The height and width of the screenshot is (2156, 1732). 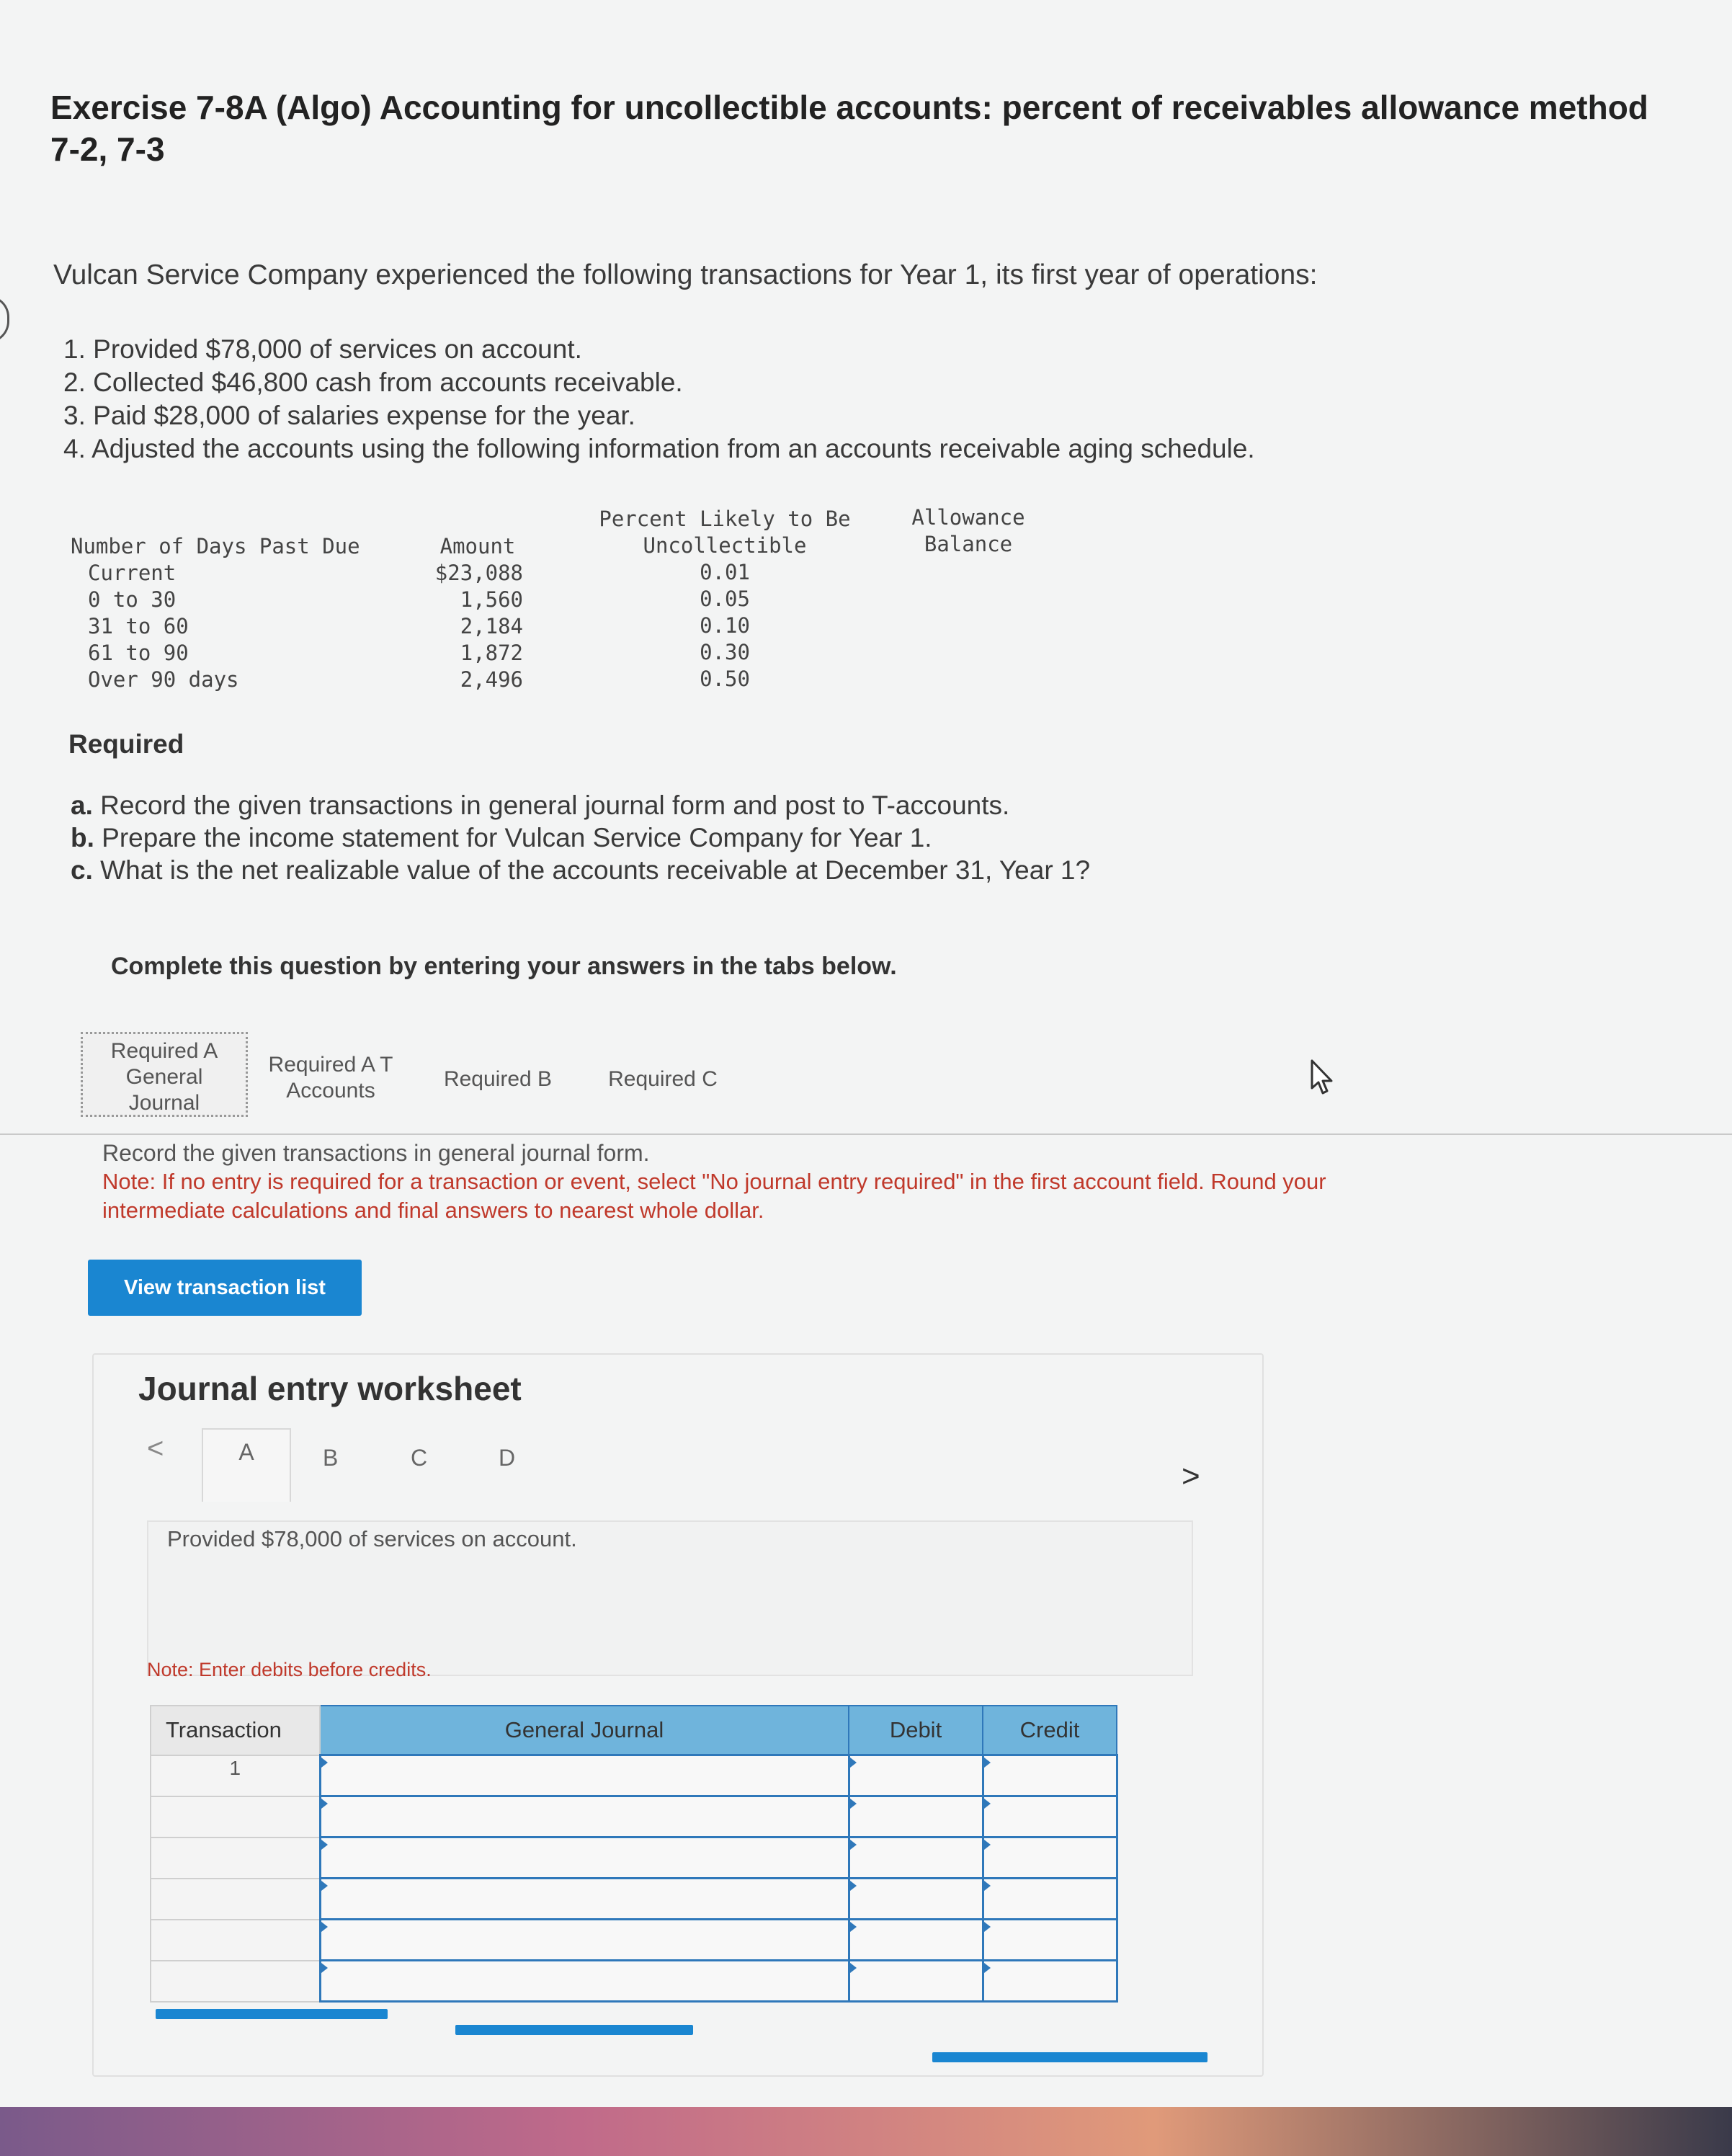 What do you see at coordinates (866, 1134) in the screenshot?
I see `tab-bar-divider` at bounding box center [866, 1134].